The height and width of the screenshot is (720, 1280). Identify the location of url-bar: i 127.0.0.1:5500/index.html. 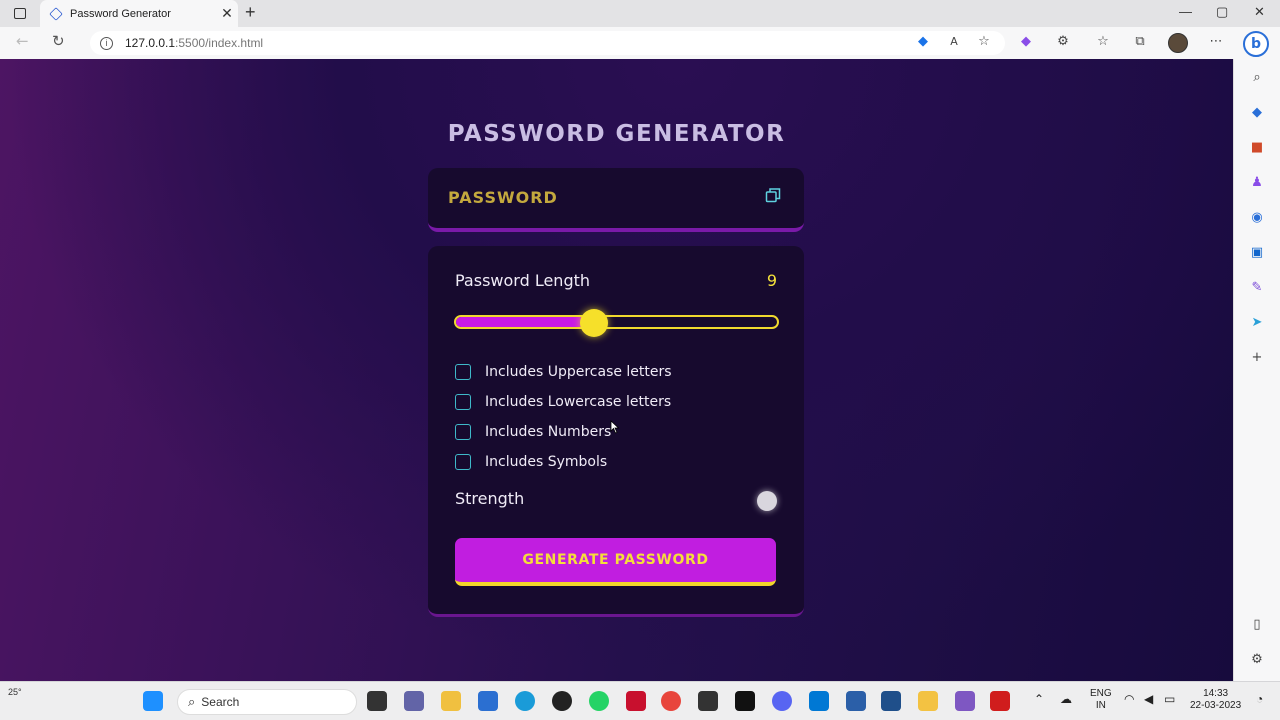
(547, 43).